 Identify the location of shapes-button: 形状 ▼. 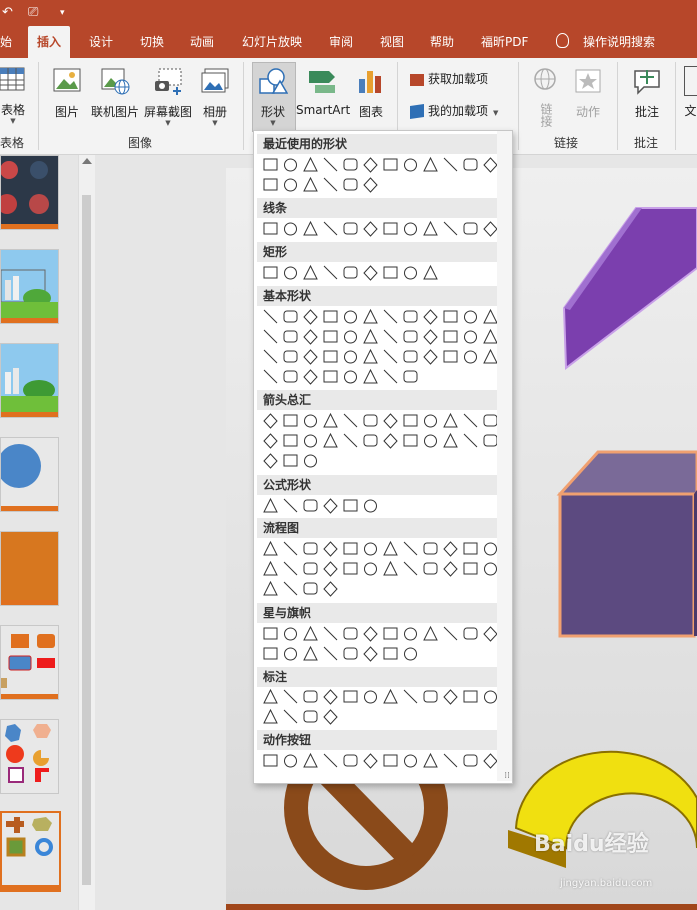
(273, 96).